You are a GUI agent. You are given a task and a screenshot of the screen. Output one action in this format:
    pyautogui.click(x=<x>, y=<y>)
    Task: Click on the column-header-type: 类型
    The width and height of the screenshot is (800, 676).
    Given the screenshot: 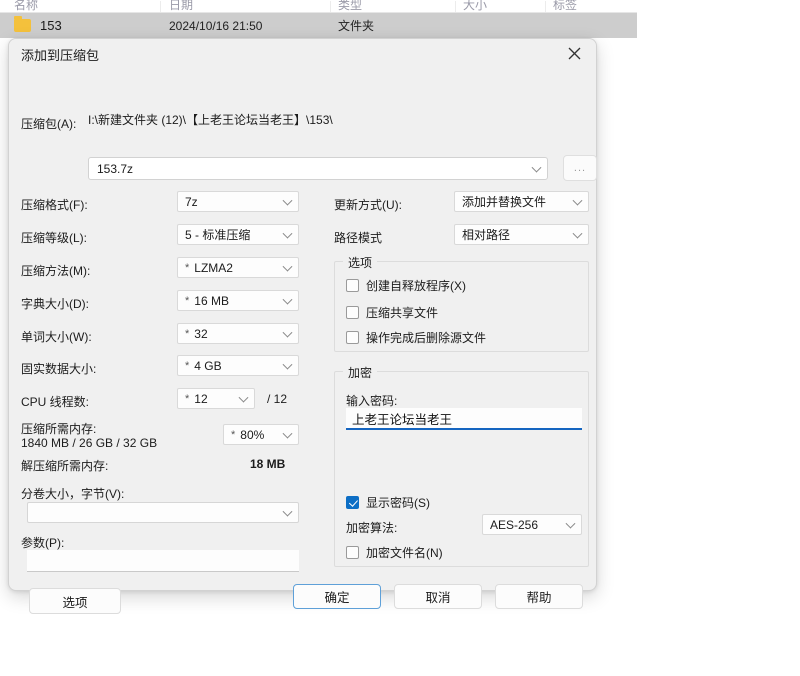 What is the action you would take?
    pyautogui.click(x=350, y=6)
    